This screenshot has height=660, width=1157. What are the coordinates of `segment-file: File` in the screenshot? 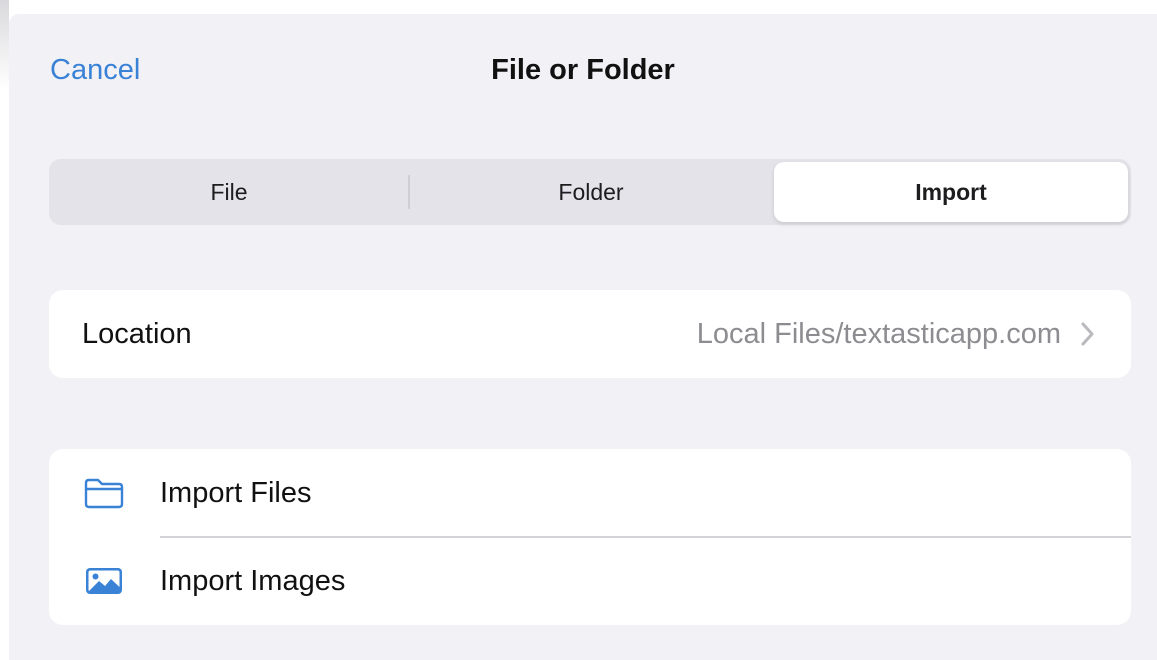 It's located at (229, 192).